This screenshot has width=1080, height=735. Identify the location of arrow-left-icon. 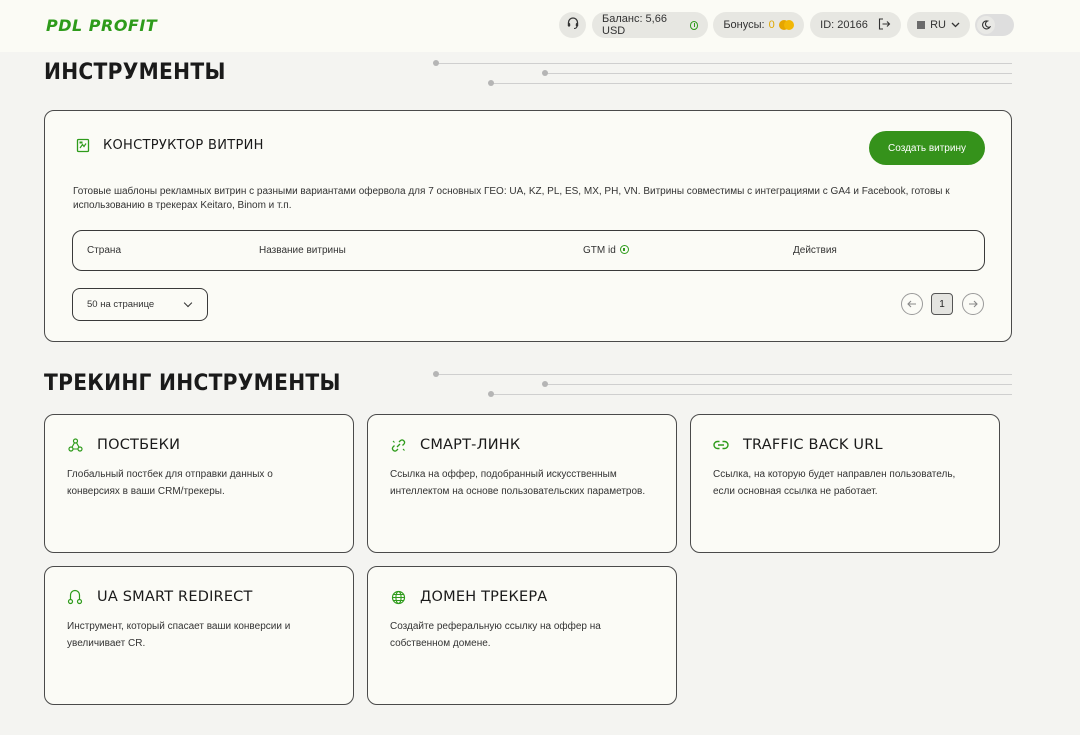
(911, 304).